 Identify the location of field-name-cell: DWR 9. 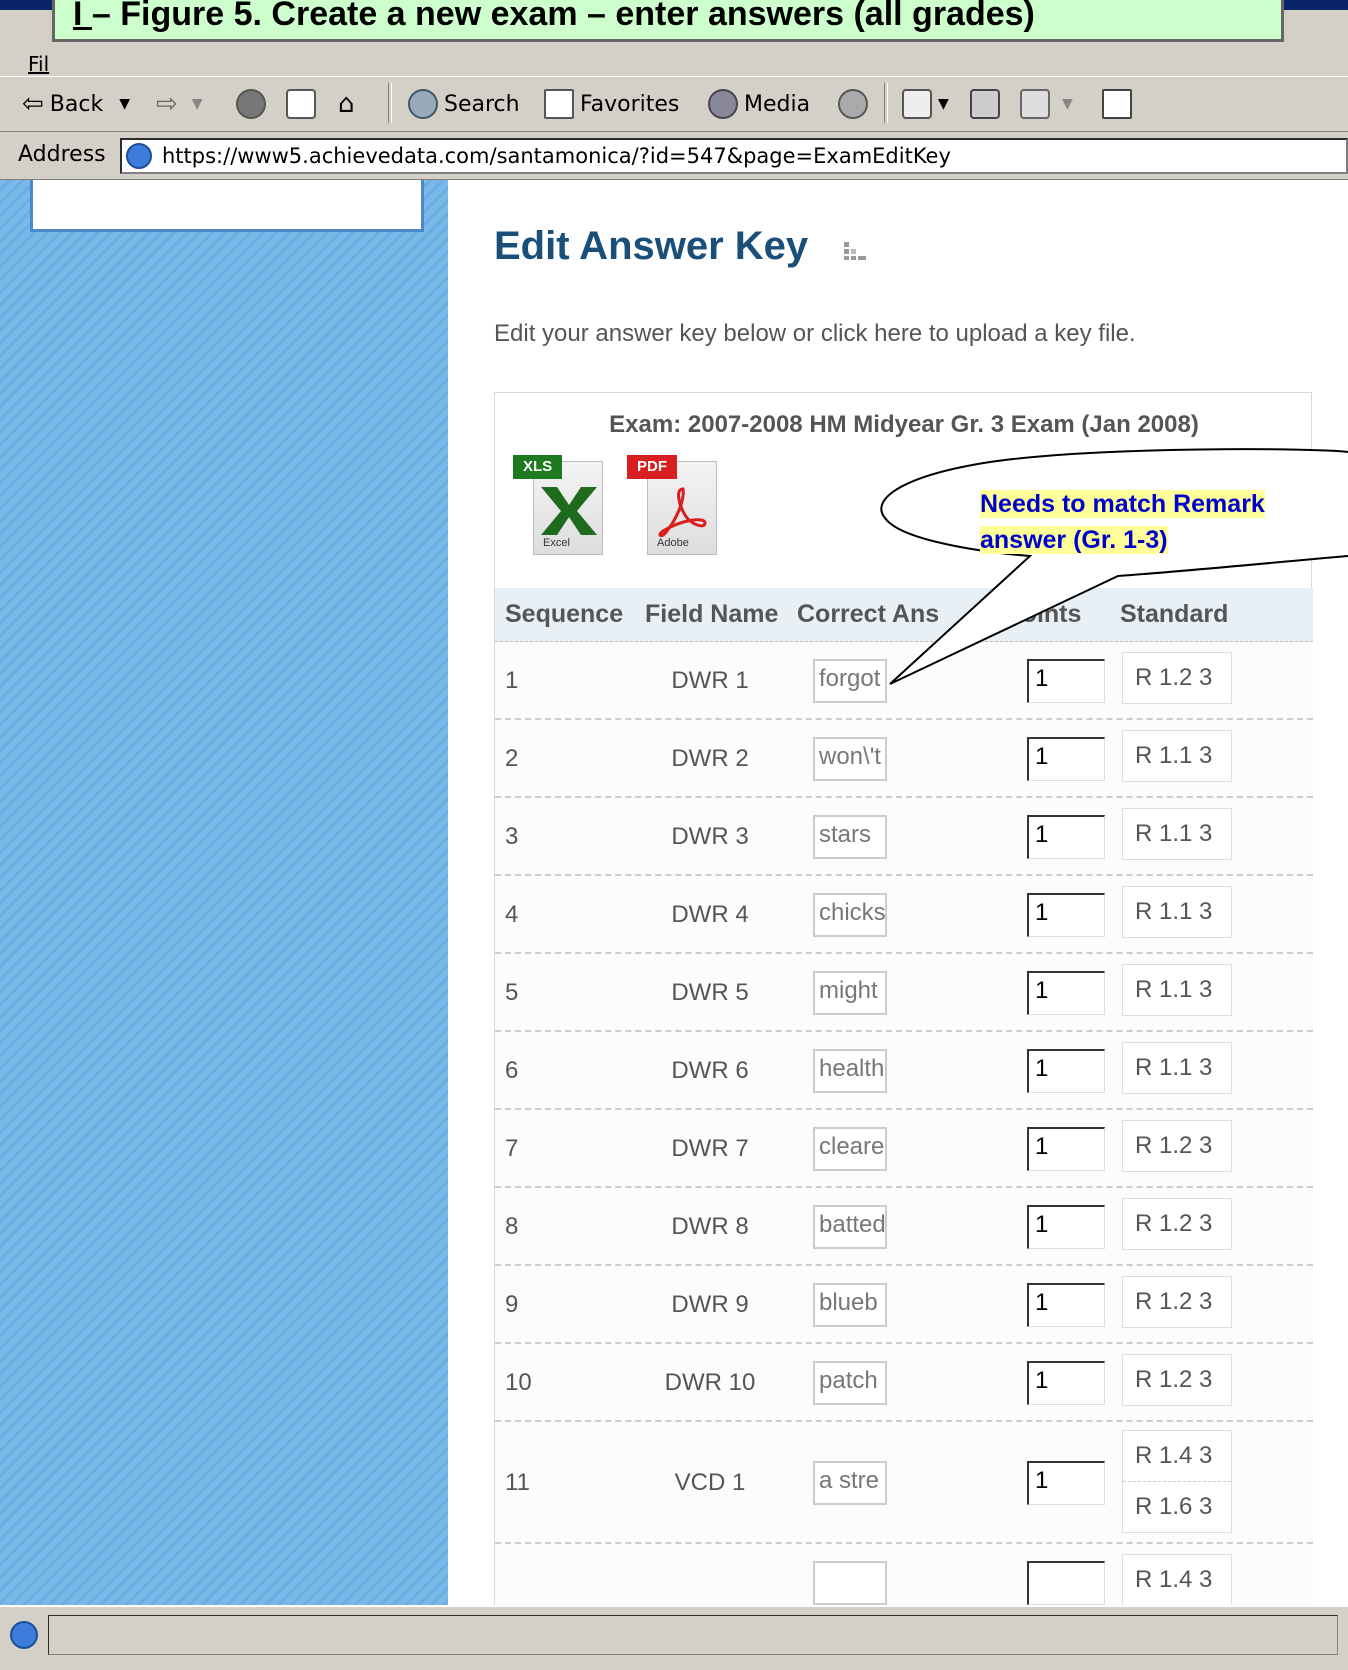
(710, 1304).